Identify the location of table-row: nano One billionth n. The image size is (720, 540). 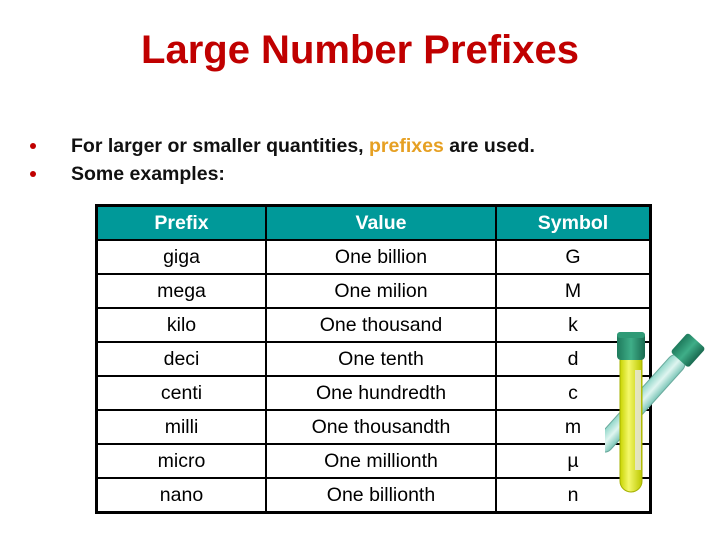
(373, 495).